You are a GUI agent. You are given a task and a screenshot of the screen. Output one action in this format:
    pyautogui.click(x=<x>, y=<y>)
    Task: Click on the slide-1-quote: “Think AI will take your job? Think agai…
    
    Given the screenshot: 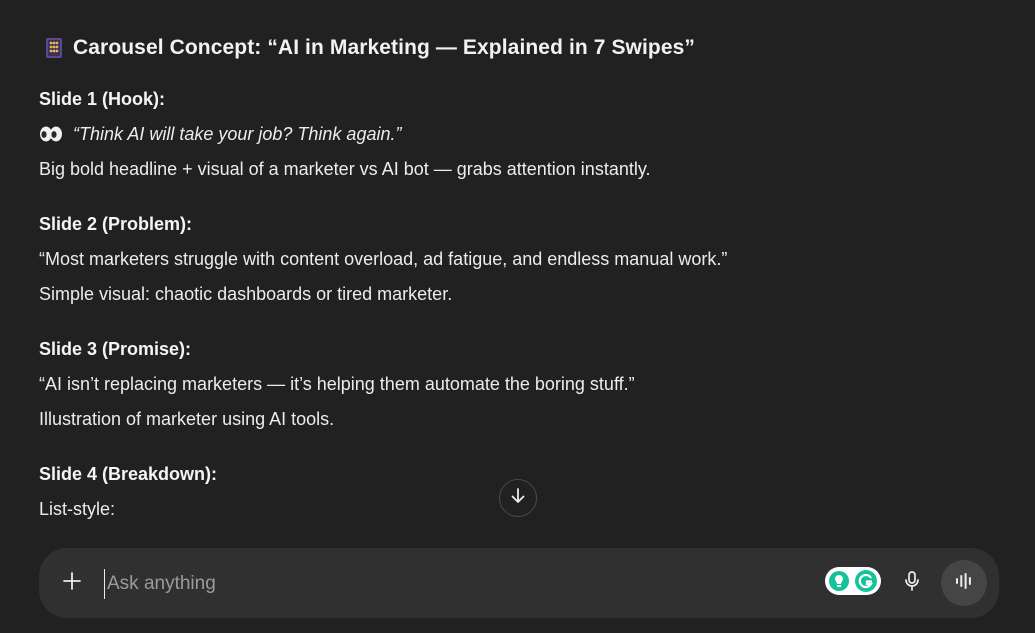 What is the action you would take?
    pyautogui.click(x=237, y=134)
    